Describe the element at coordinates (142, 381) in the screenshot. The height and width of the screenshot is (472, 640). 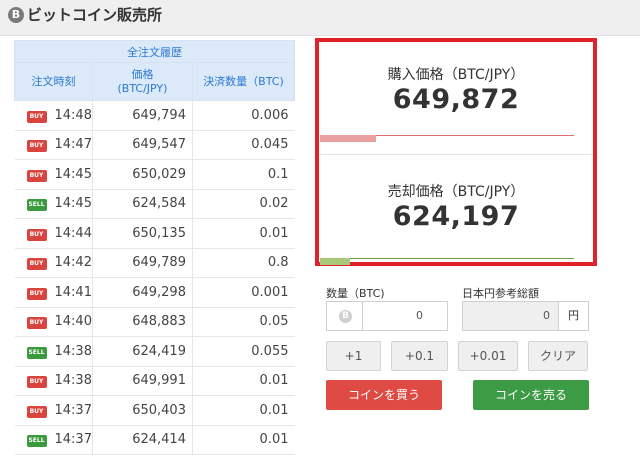
I see `order-price: 649,991` at that location.